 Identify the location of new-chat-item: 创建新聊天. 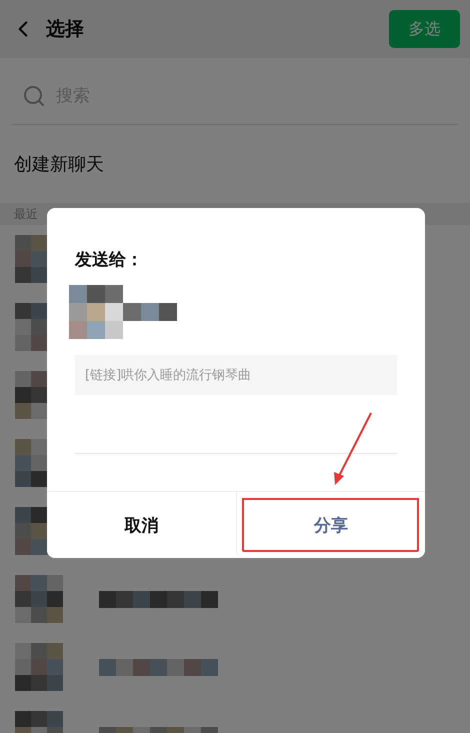
(235, 164).